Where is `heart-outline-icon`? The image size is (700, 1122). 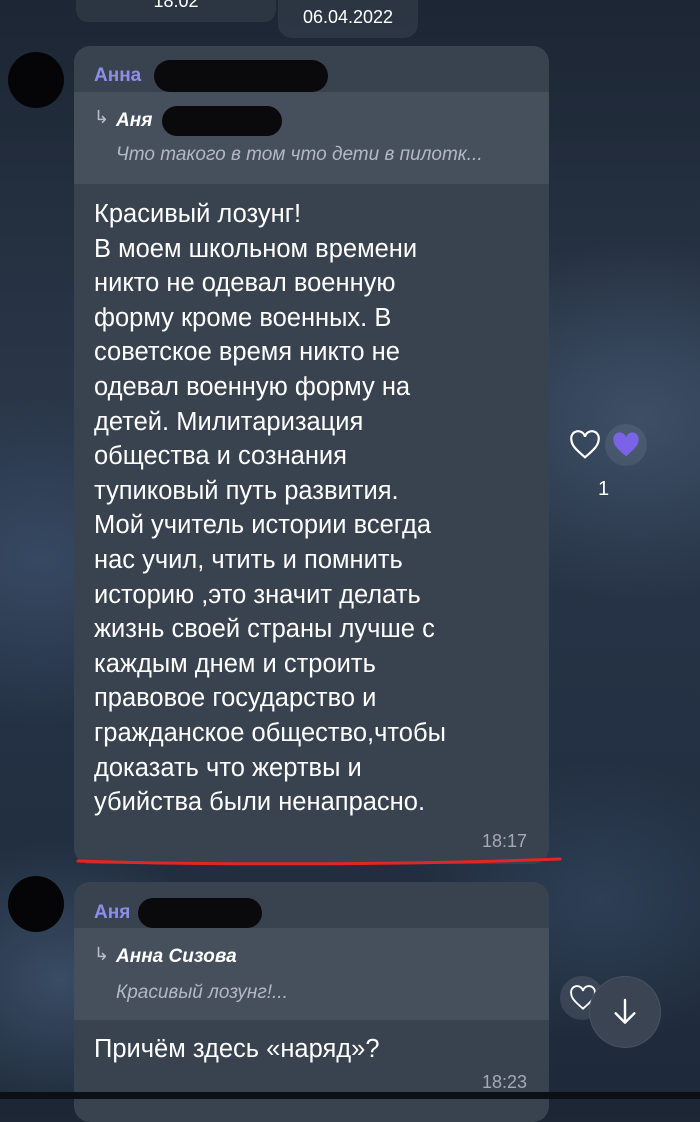 heart-outline-icon is located at coordinates (585, 445).